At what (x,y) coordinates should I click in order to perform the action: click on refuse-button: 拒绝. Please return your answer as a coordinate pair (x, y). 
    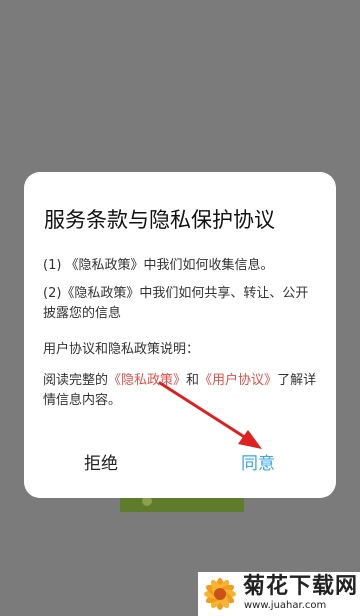
    Looking at the image, I should click on (101, 464).